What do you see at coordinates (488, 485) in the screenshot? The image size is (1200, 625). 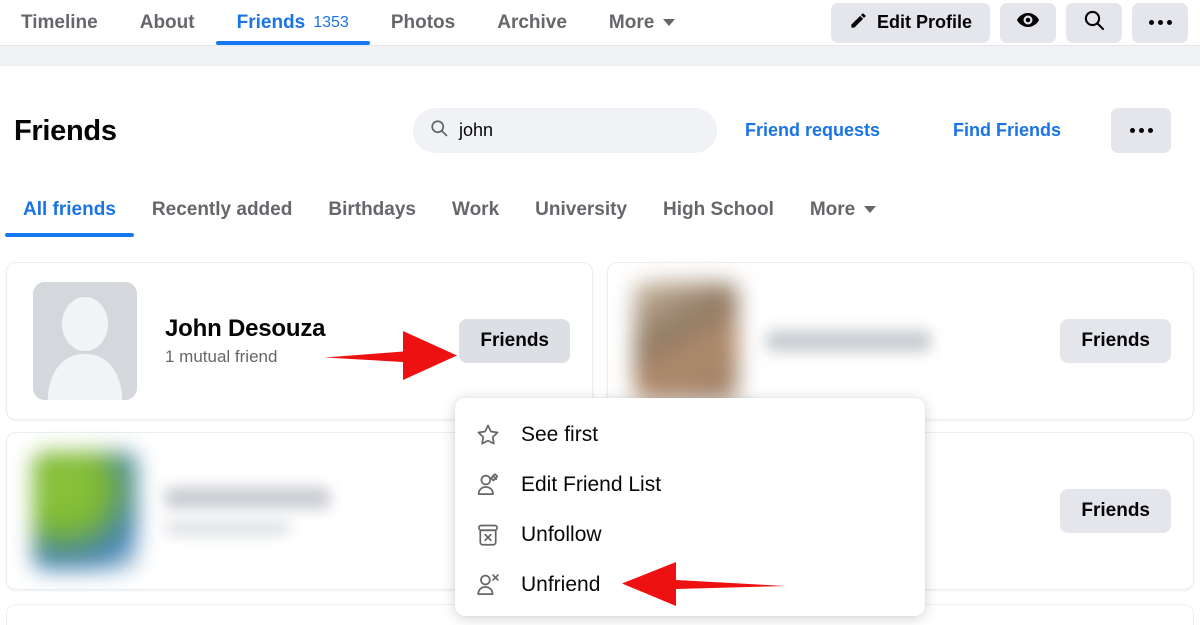 I see `person-pencil-icon` at bounding box center [488, 485].